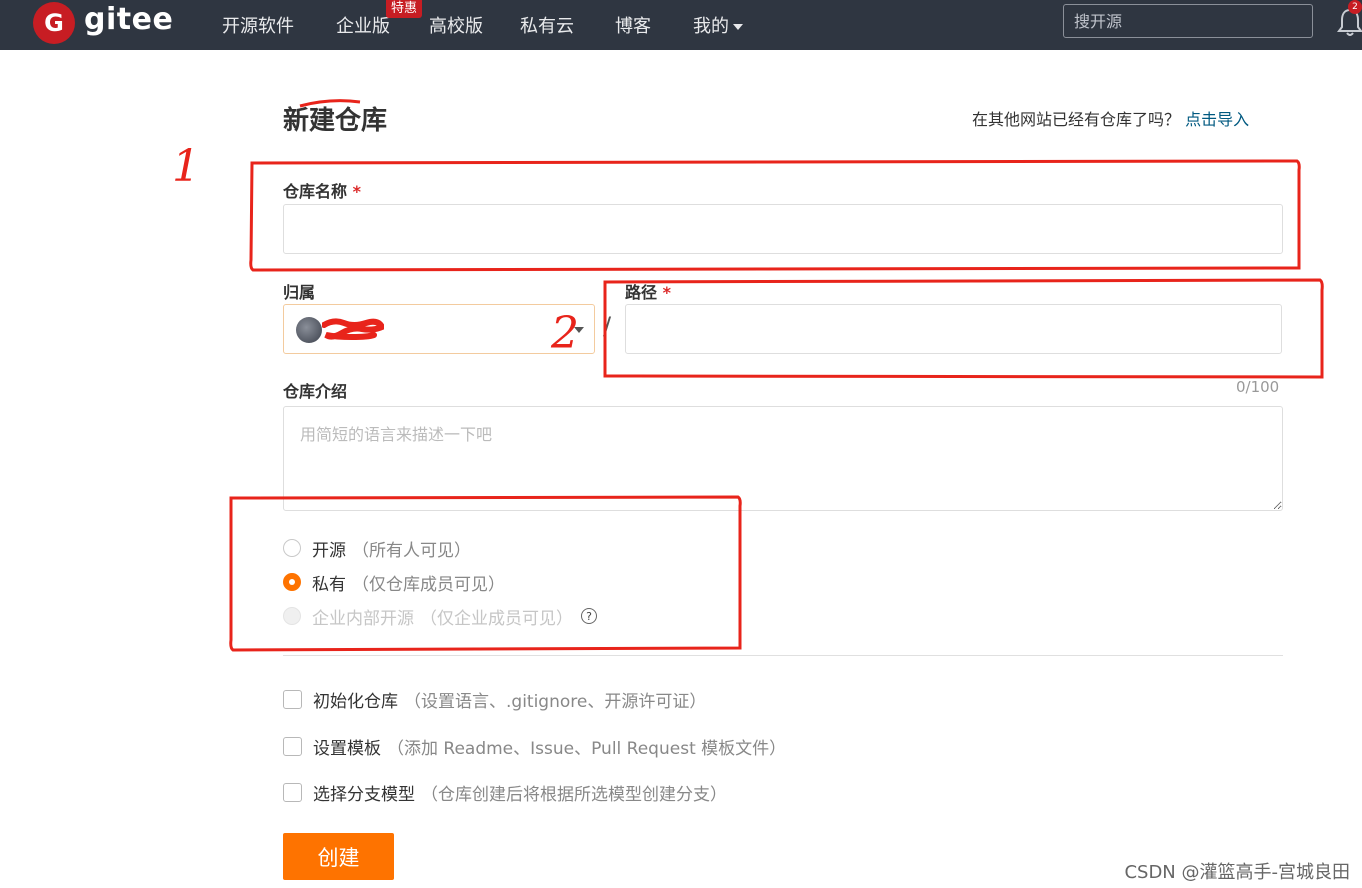 The width and height of the screenshot is (1362, 888). What do you see at coordinates (353, 329) in the screenshot?
I see `redaction-scribble` at bounding box center [353, 329].